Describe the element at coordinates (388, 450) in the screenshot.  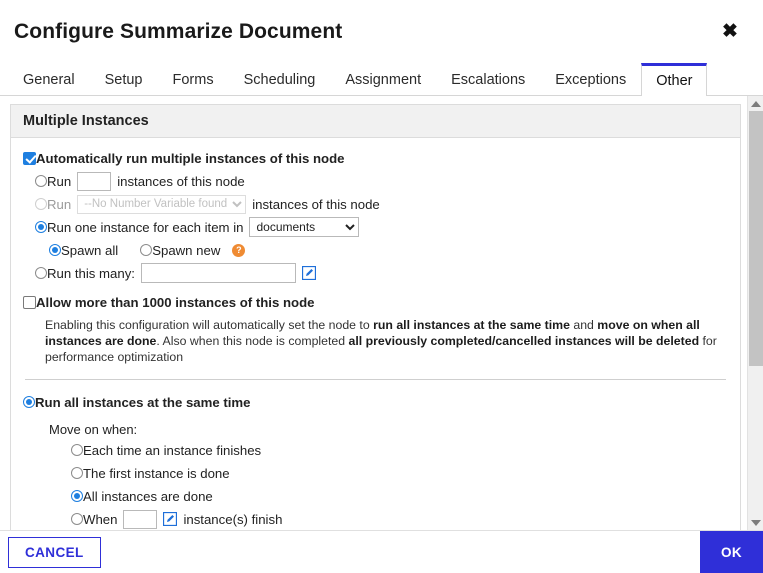
I see `move-on-each-finishes-row: Each time an instance finishes` at that location.